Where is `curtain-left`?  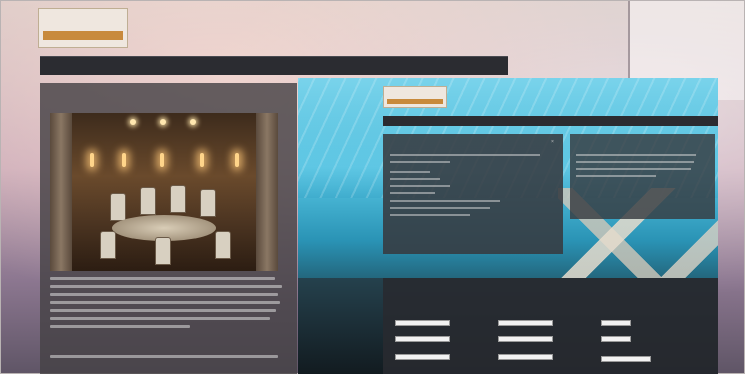
curtain-left is located at coordinates (61, 192).